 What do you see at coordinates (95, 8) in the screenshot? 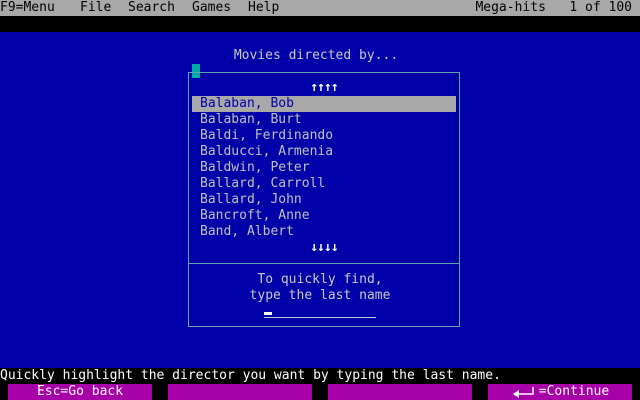
I see `menu-file: File` at bounding box center [95, 8].